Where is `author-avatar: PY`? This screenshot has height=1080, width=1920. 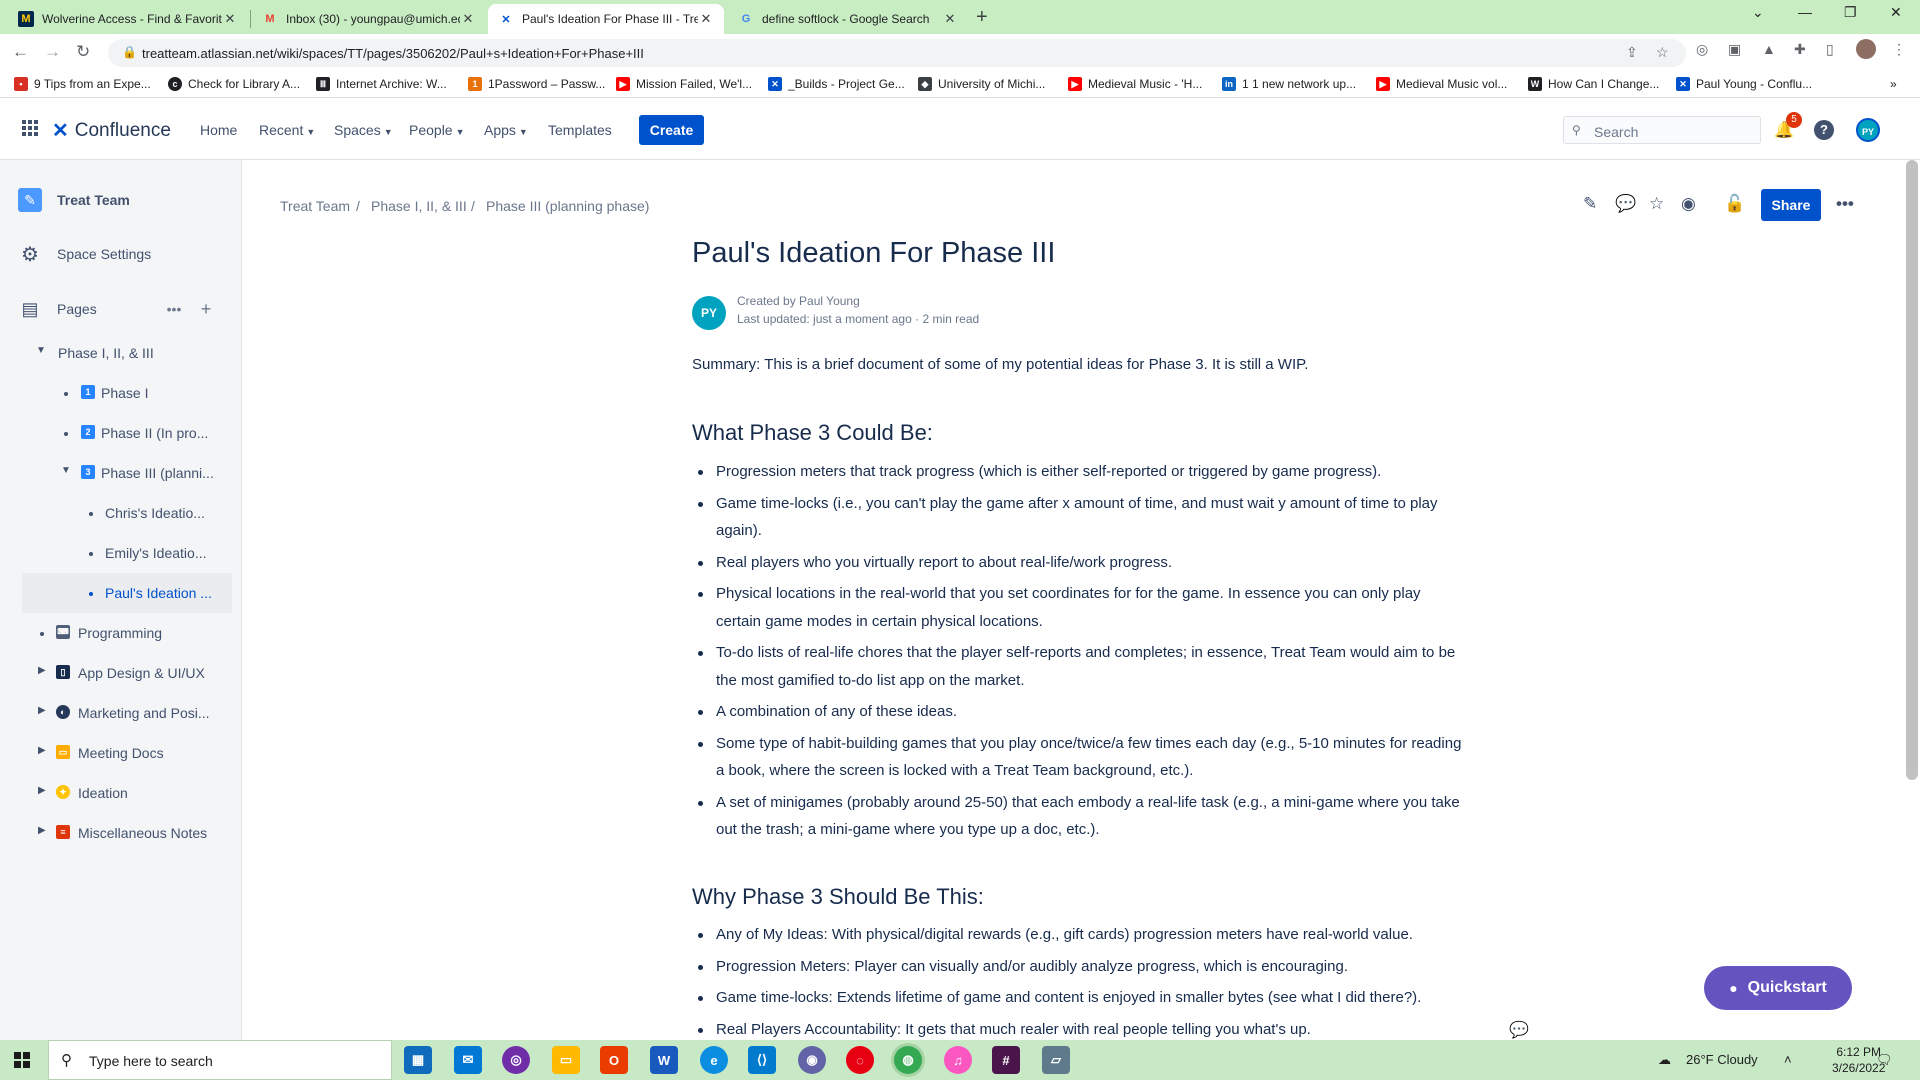 author-avatar: PY is located at coordinates (709, 313).